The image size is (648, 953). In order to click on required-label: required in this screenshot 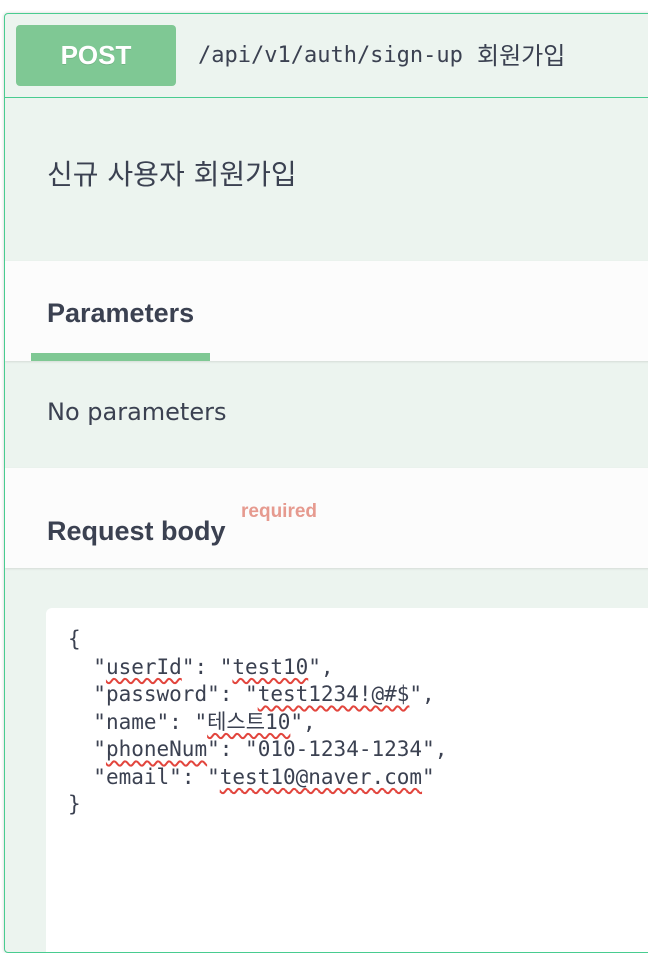, I will do `click(279, 511)`.